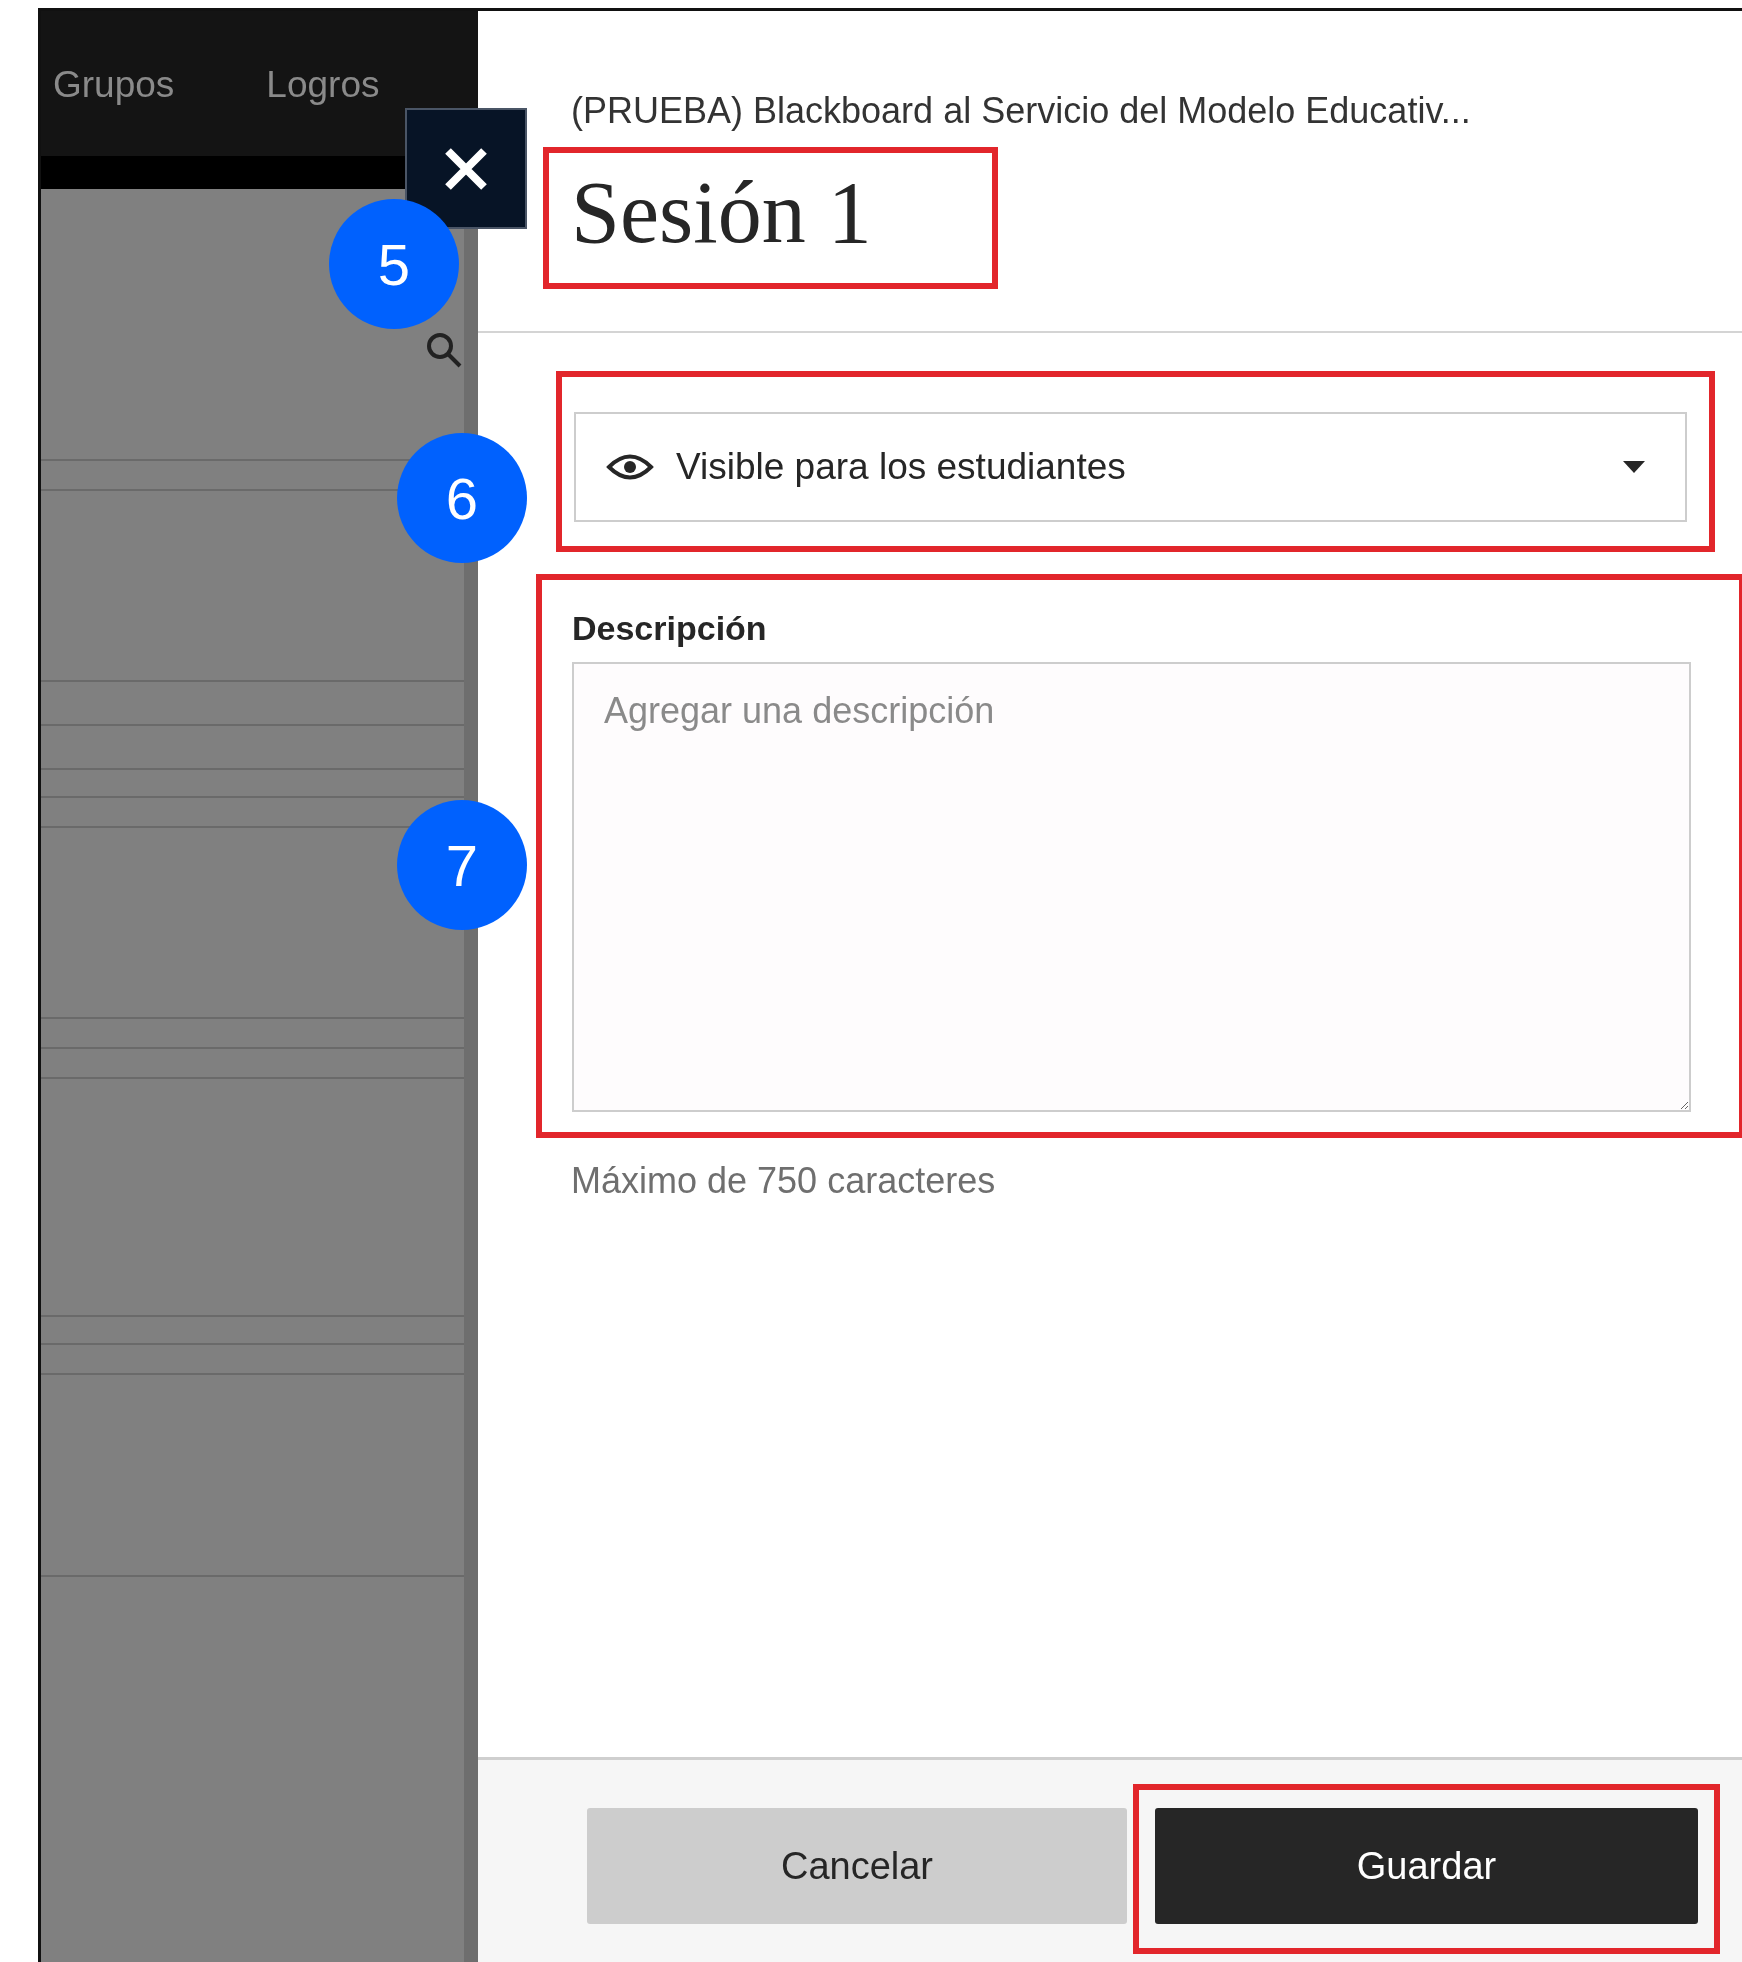  Describe the element at coordinates (323, 85) in the screenshot. I see `nav-tab: Logros` at that location.